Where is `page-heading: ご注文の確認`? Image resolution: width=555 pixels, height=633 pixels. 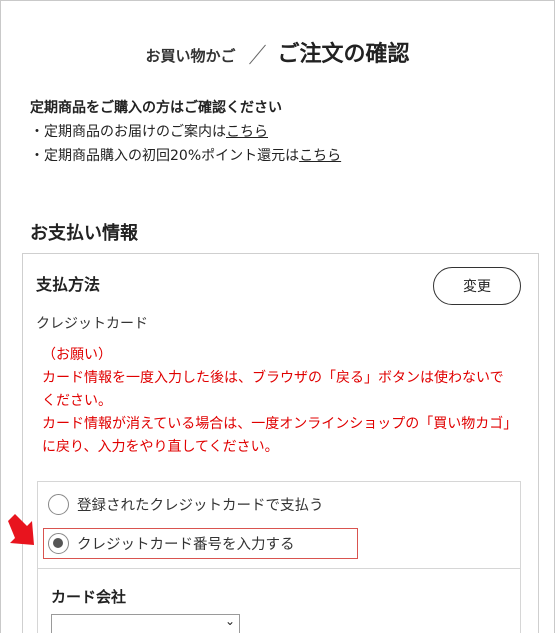 page-heading: ご注文の確認 is located at coordinates (343, 54).